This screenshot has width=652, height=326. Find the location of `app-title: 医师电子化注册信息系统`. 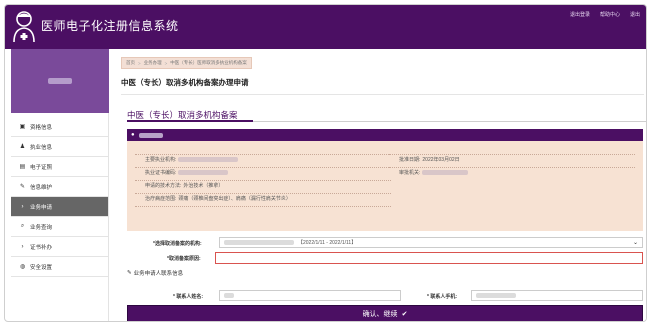

app-title: 医师电子化注册信息系统 is located at coordinates (110, 26).